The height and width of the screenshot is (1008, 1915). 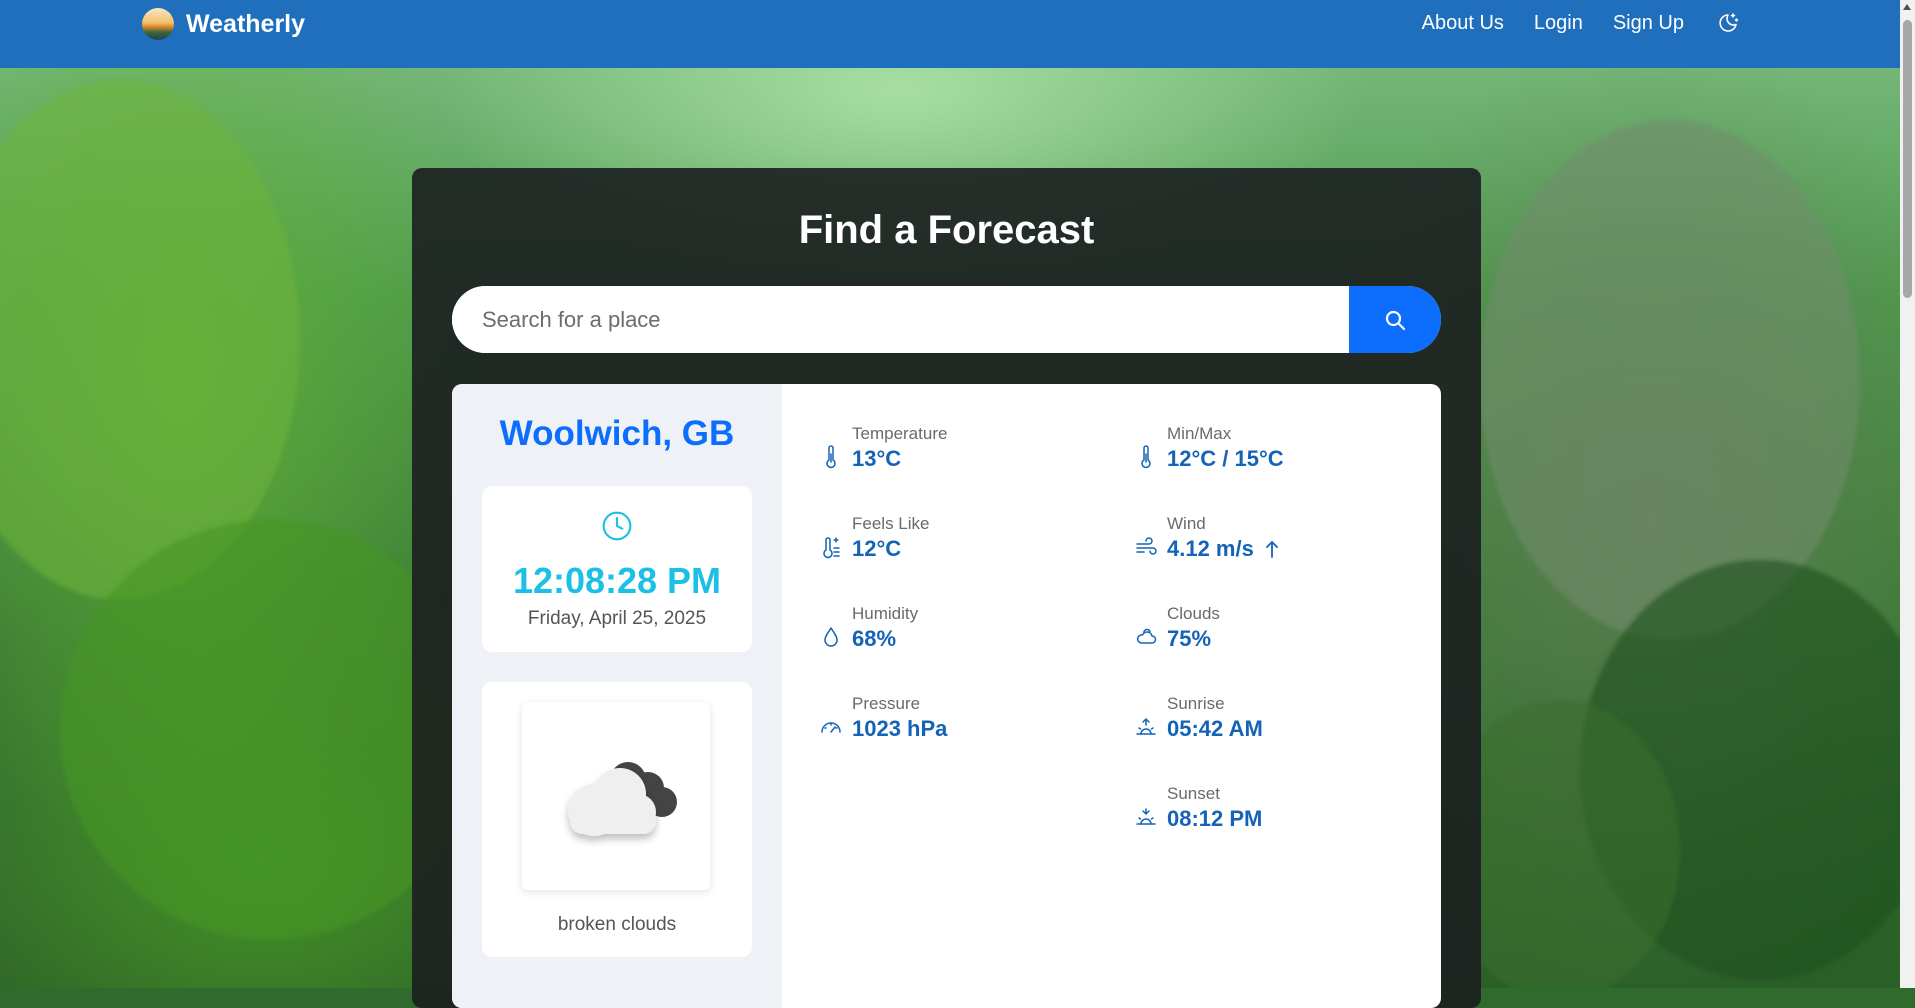 I want to click on local-date: Friday, April 25, 2025, so click(x=617, y=618).